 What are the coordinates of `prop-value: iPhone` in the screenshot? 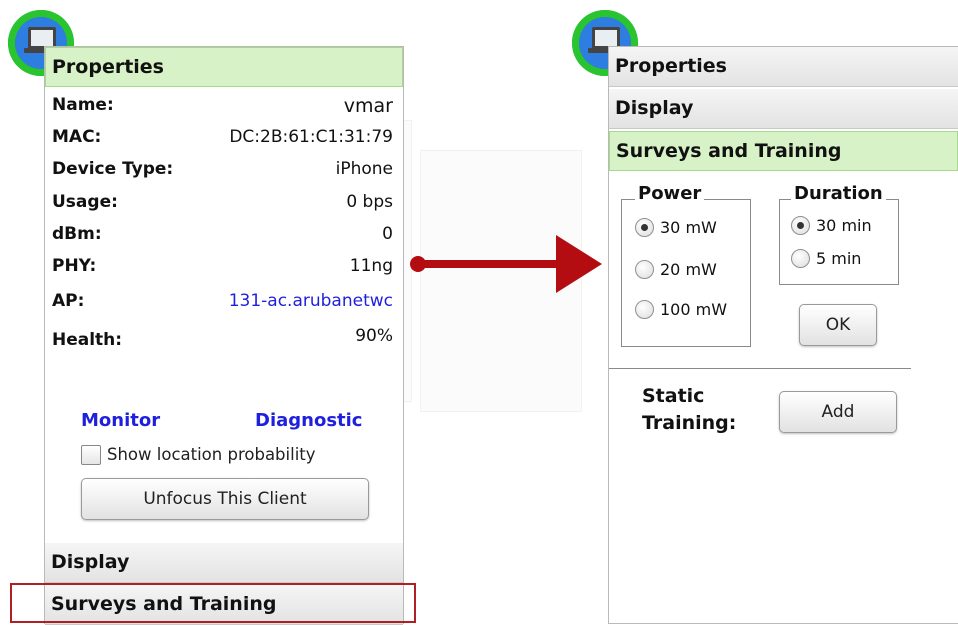 It's located at (364, 169).